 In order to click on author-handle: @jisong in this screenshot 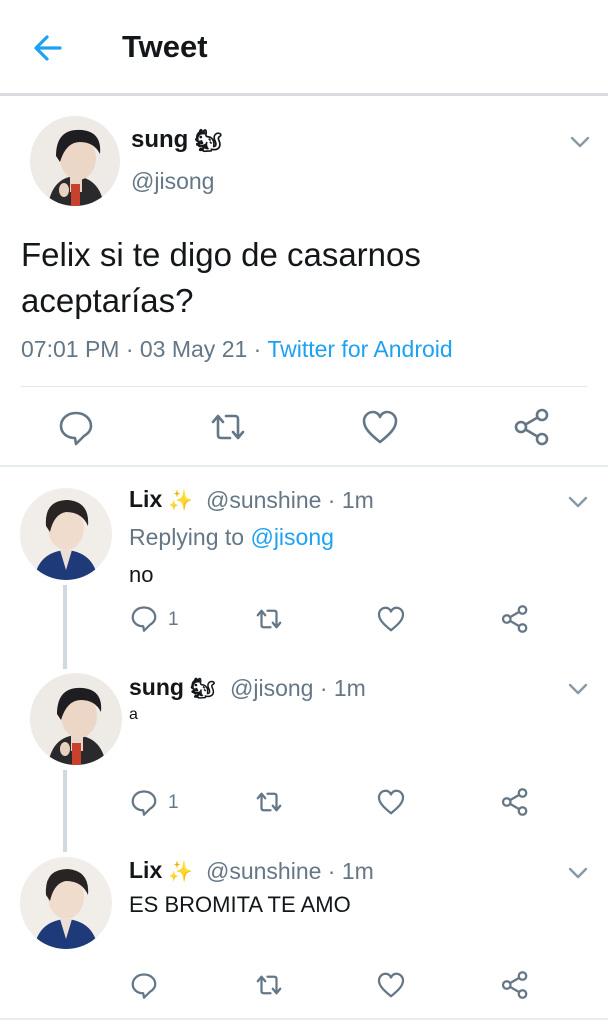, I will do `click(172, 181)`.